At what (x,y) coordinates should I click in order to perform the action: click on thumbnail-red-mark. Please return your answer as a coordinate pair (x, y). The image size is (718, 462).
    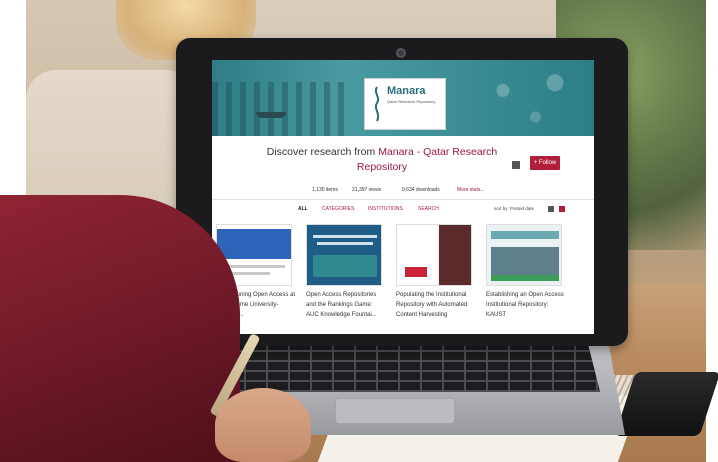
    Looking at the image, I should click on (416, 272).